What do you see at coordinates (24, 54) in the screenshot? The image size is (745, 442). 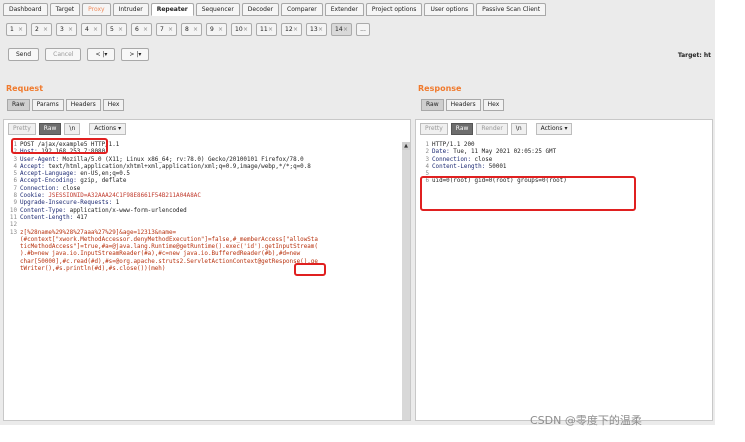 I see `send-button: Send` at bounding box center [24, 54].